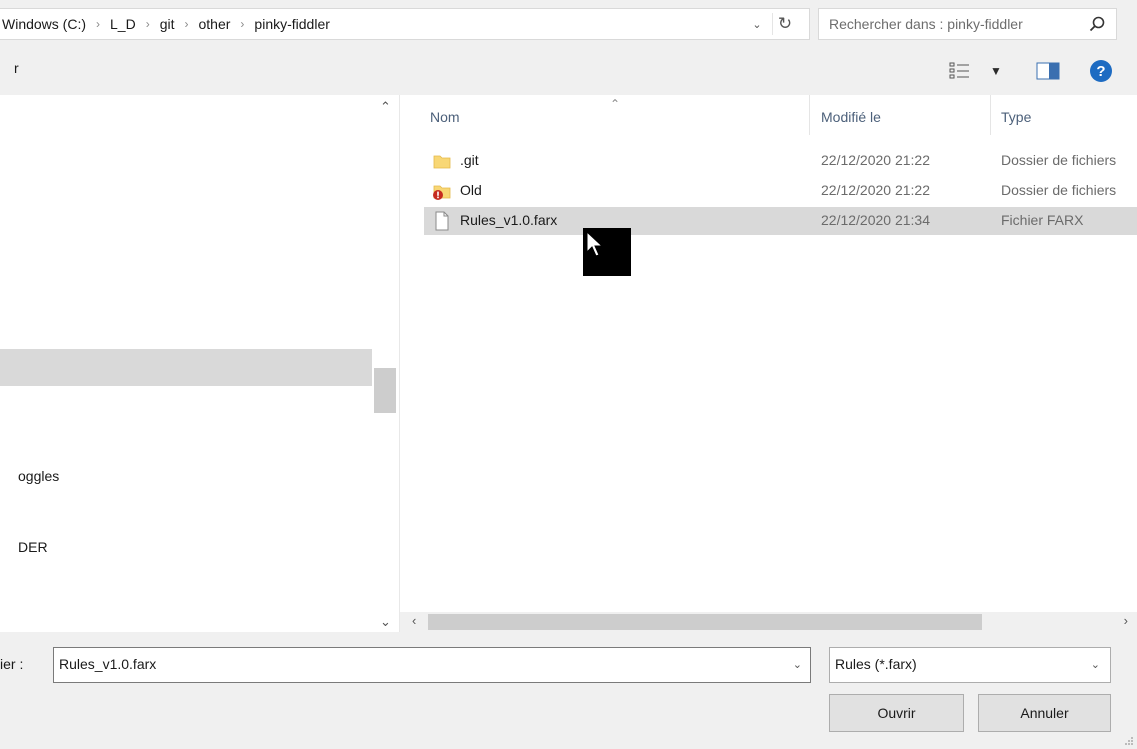 This screenshot has height=749, width=1137. Describe the element at coordinates (780, 191) in the screenshot. I see `file-row: Old 22/12/2020 21:22 Dossier de fichiers` at that location.